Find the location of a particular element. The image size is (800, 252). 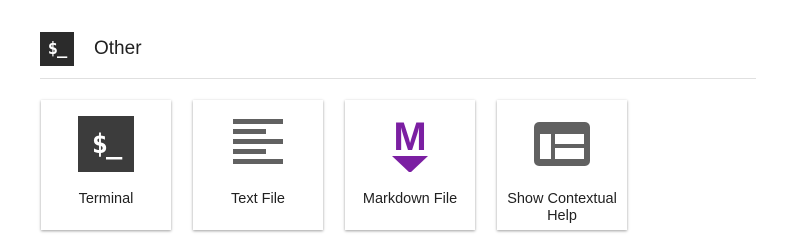

card-label: Text File is located at coordinates (258, 199).